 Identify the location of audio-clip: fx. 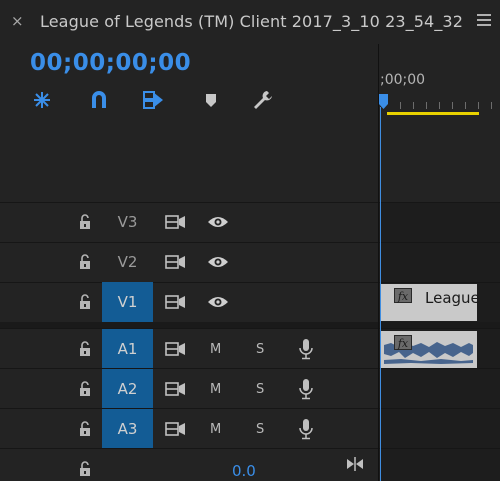
(429, 349).